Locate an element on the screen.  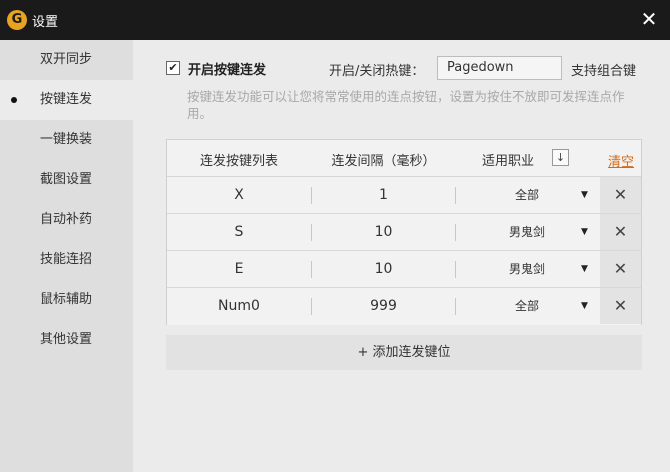
table-header: 连发按键列表 连发间隔（毫秒） 适用职业 ↓ 清空 is located at coordinates (404, 158).